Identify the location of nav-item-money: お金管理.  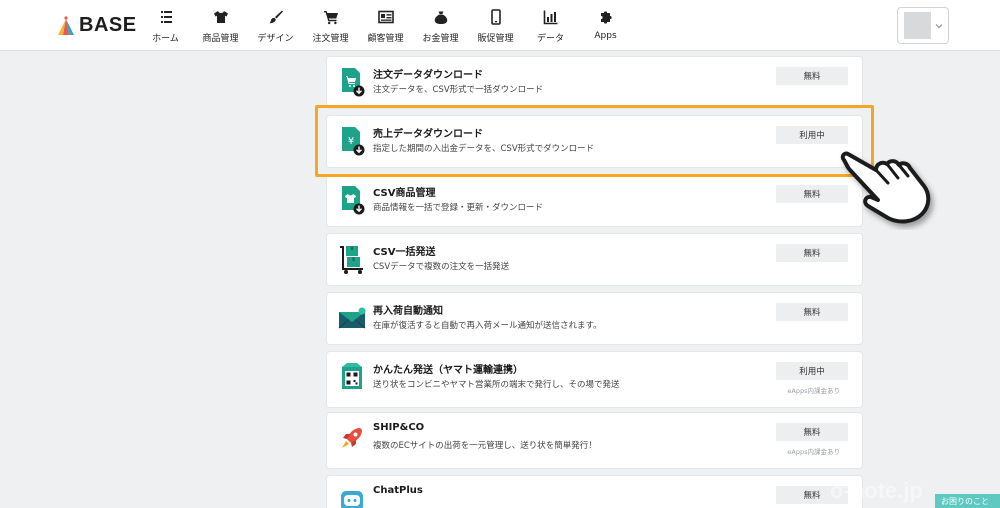
(440, 25).